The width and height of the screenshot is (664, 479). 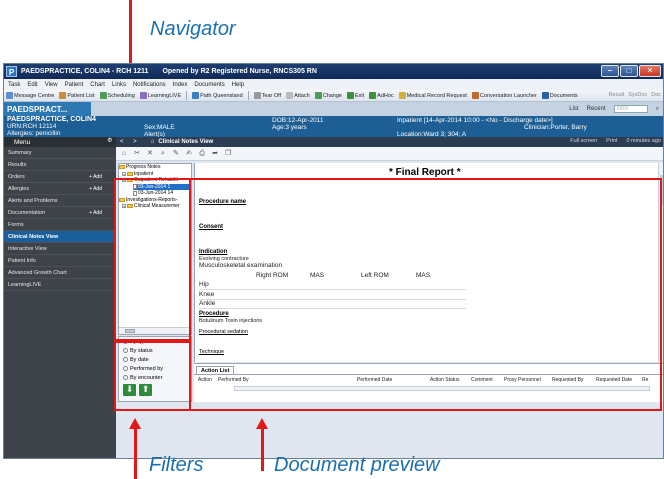 What do you see at coordinates (176, 465) in the screenshot?
I see `filters-callout: Filters` at bounding box center [176, 465].